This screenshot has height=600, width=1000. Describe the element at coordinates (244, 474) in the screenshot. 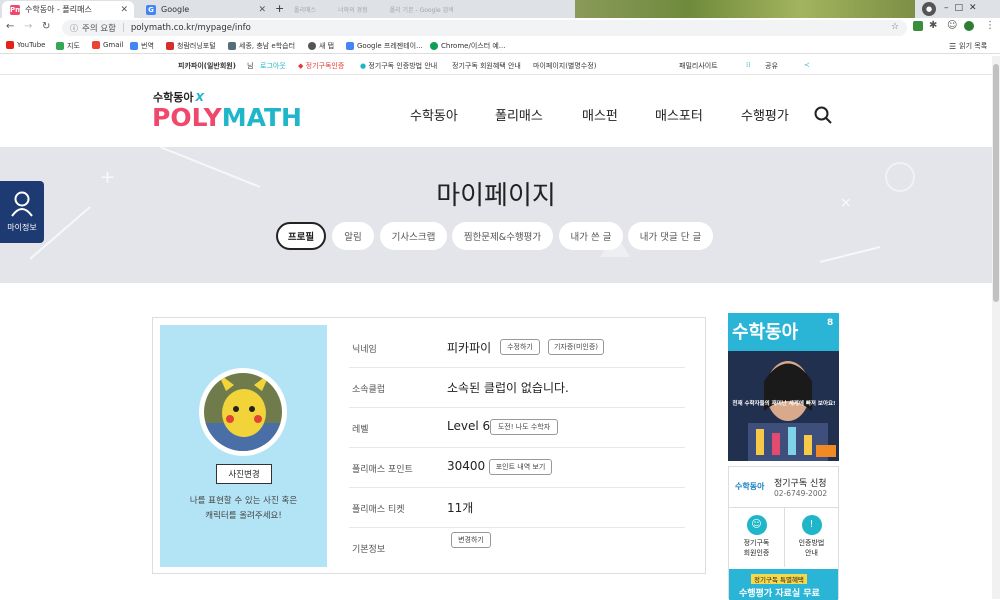

I see `change-photo-button: 사진변경` at that location.